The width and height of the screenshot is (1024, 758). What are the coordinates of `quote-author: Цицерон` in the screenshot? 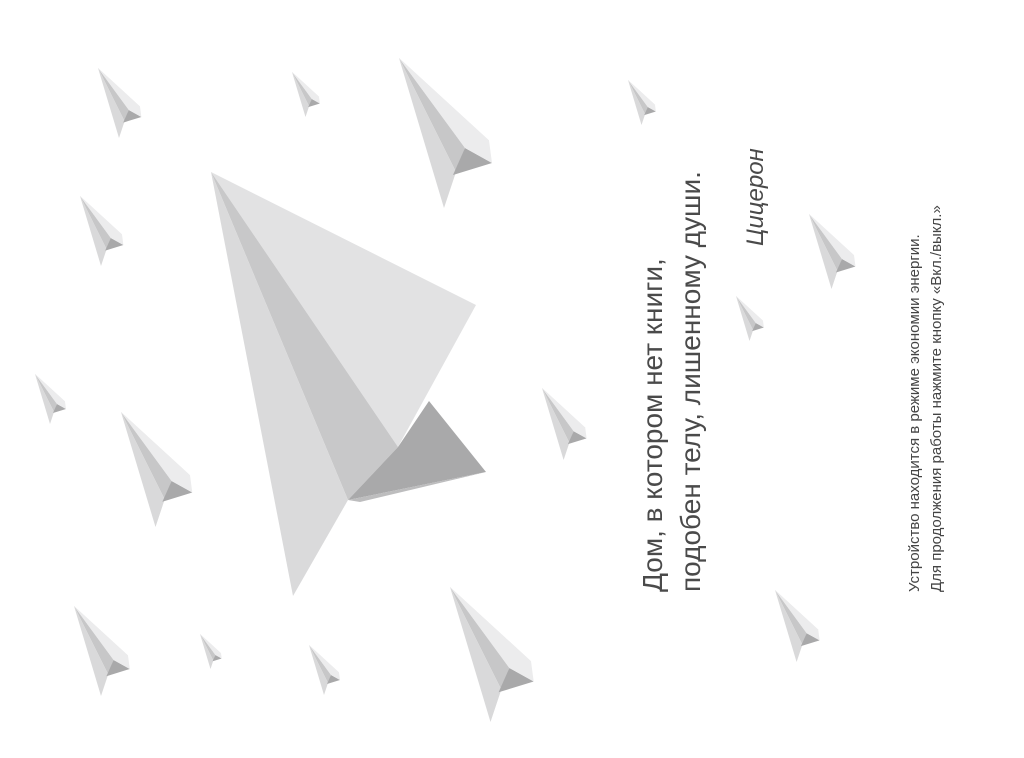 It's located at (755, 197).